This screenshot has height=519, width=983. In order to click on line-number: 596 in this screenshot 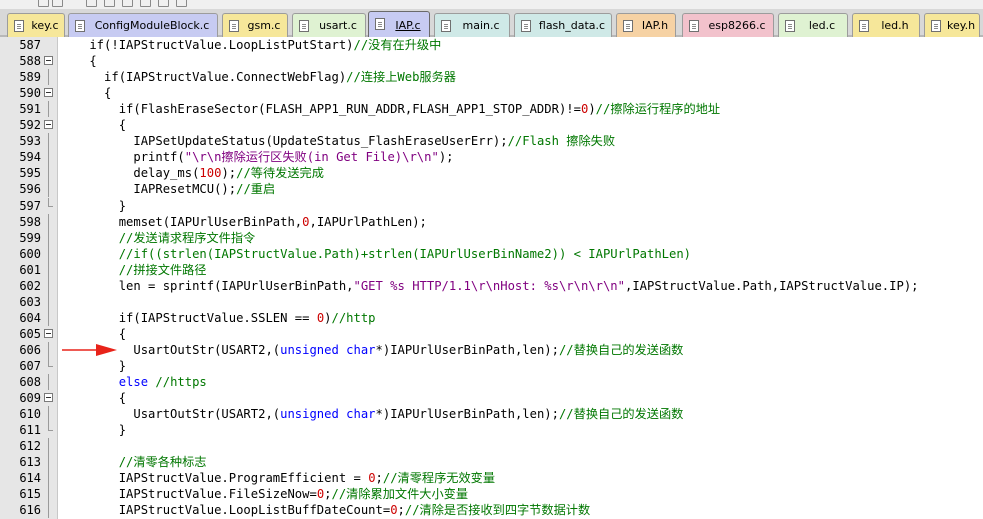, I will do `click(30, 189)`.